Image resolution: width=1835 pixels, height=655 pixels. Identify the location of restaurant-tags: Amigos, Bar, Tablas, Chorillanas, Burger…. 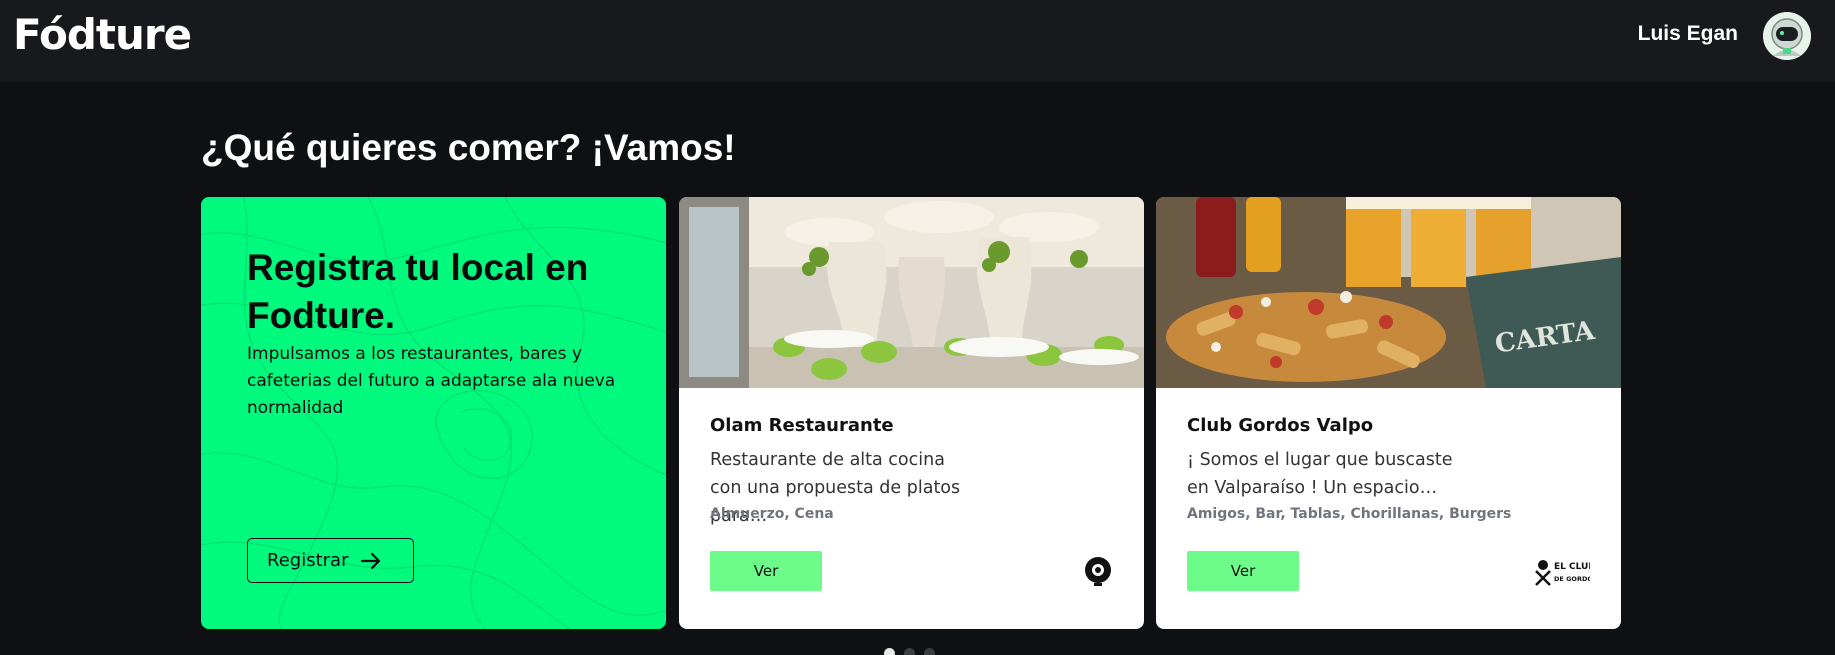
(1349, 514).